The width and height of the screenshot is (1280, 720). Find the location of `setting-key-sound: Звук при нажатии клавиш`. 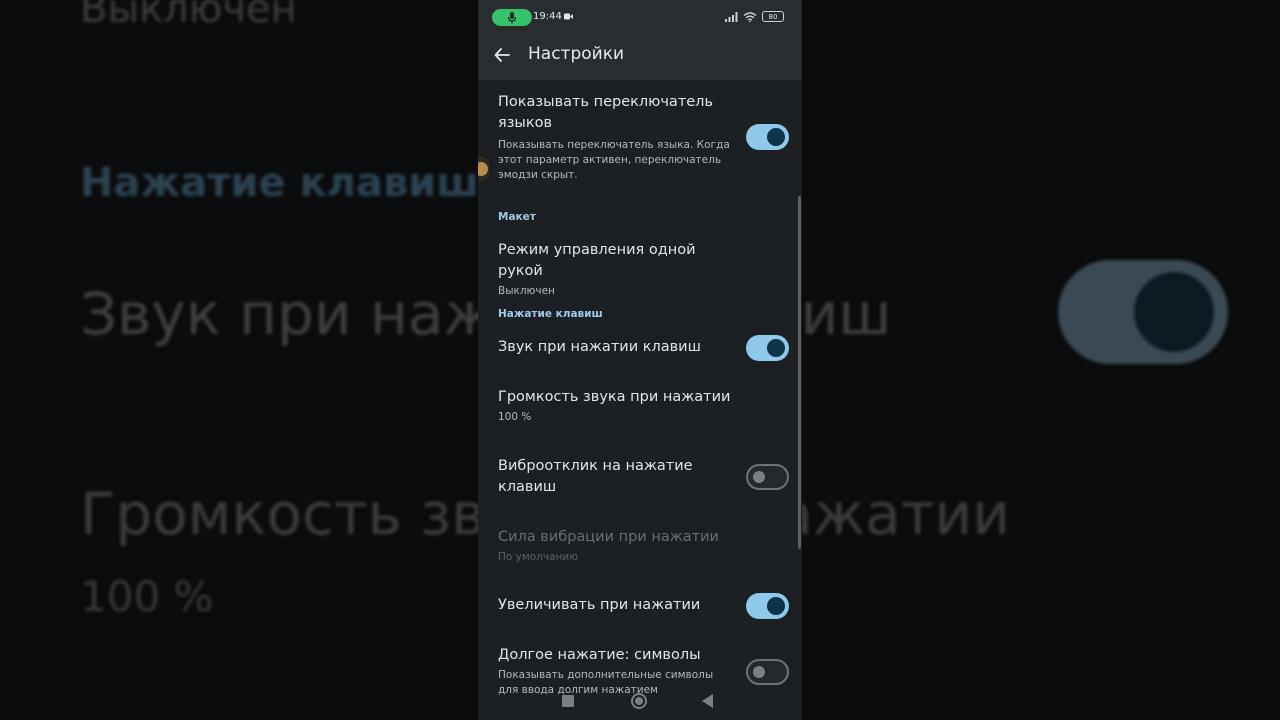

setting-key-sound: Звук при нажатии клавиш is located at coordinates (616, 347).